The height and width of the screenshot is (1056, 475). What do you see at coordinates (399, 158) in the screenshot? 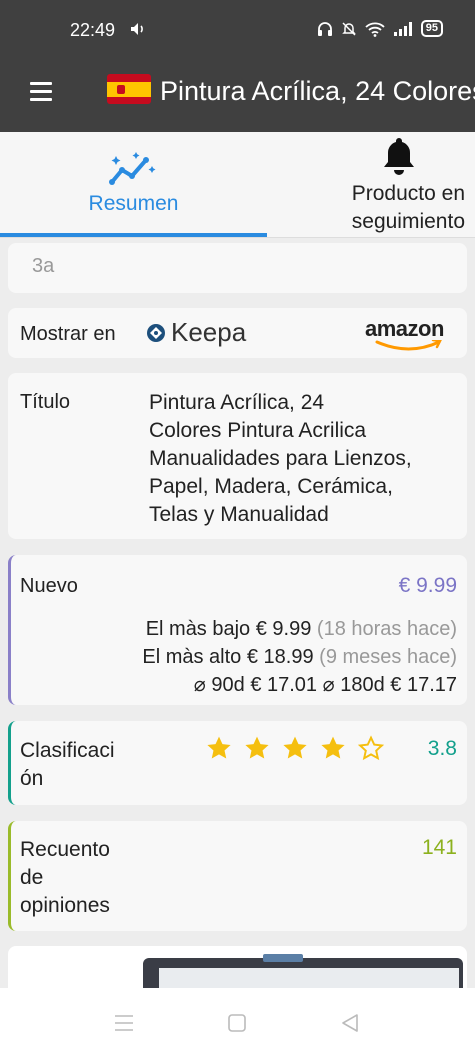
I see `bell-icon` at bounding box center [399, 158].